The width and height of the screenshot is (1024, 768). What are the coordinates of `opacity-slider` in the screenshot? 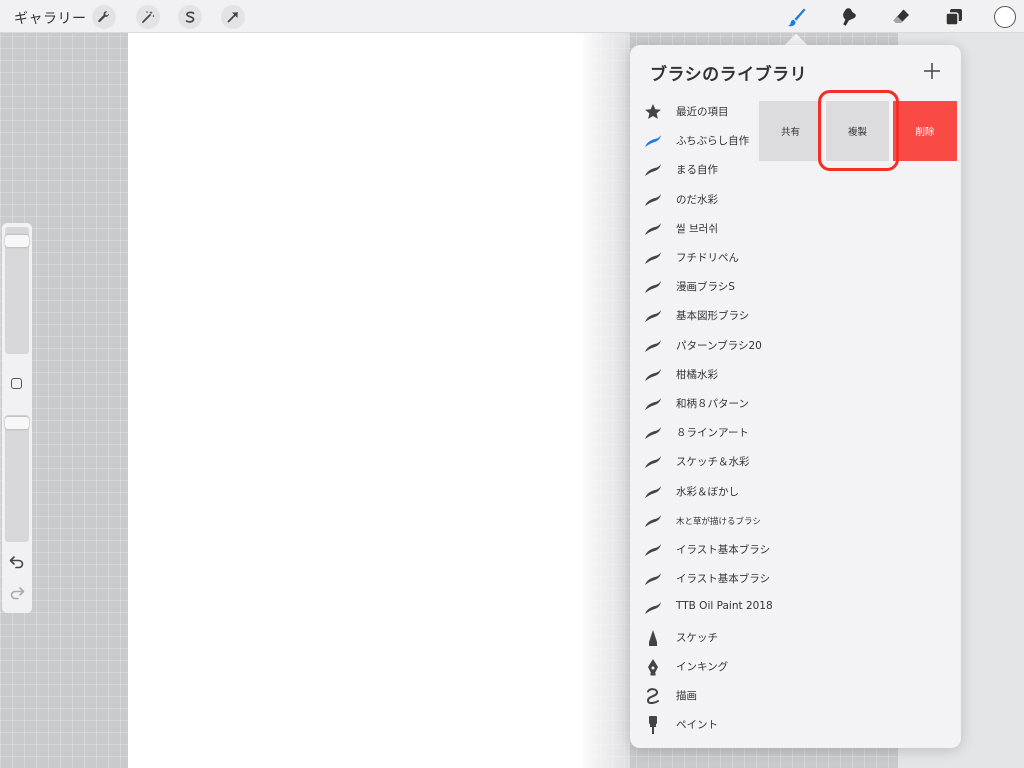 It's located at (17, 478).